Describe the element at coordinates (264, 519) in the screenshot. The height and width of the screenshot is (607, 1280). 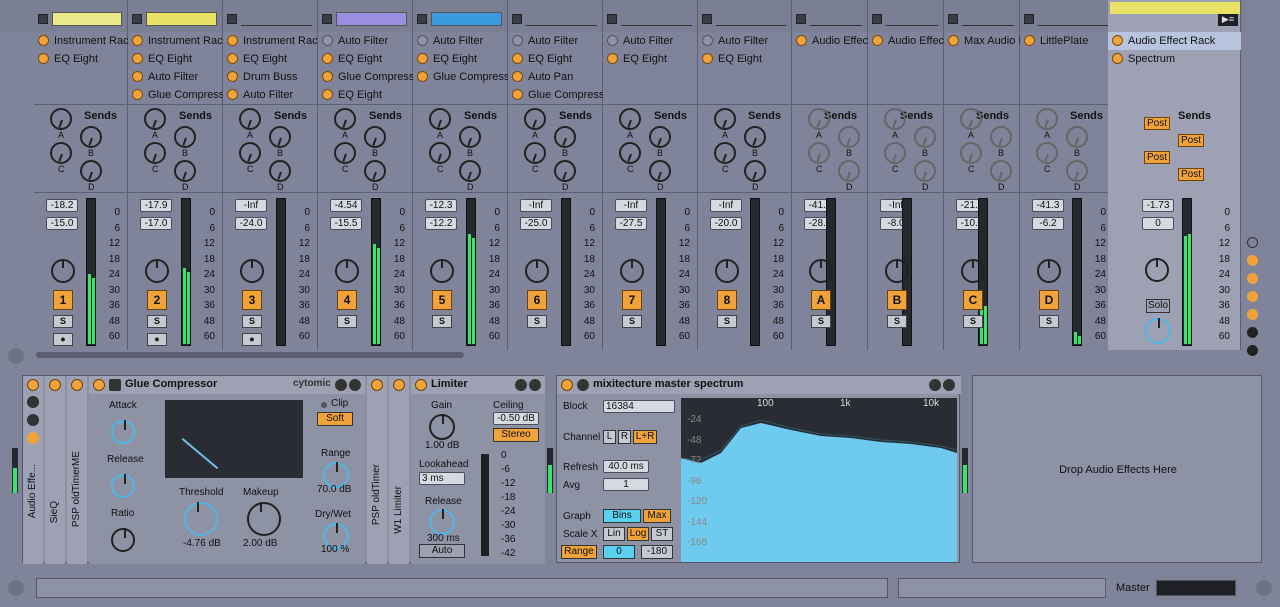
I see `makeup-knob` at that location.